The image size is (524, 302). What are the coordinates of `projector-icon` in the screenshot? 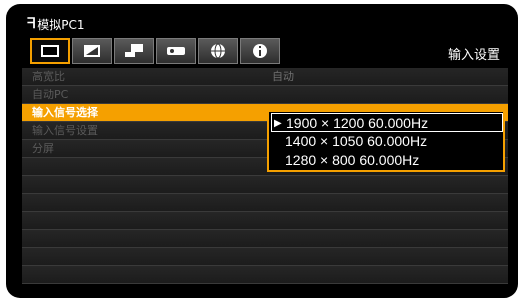 It's located at (176, 51).